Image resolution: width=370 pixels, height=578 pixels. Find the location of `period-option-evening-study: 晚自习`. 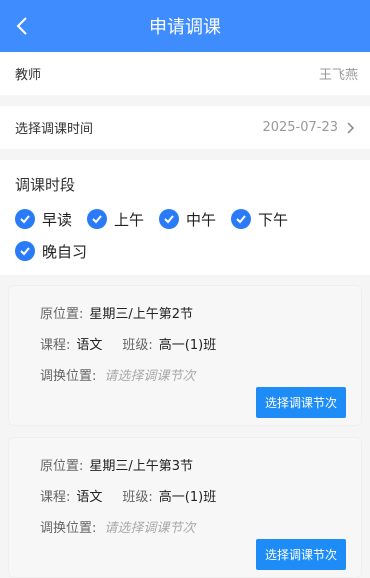

period-option-evening-study: 晚自习 is located at coordinates (51, 251).